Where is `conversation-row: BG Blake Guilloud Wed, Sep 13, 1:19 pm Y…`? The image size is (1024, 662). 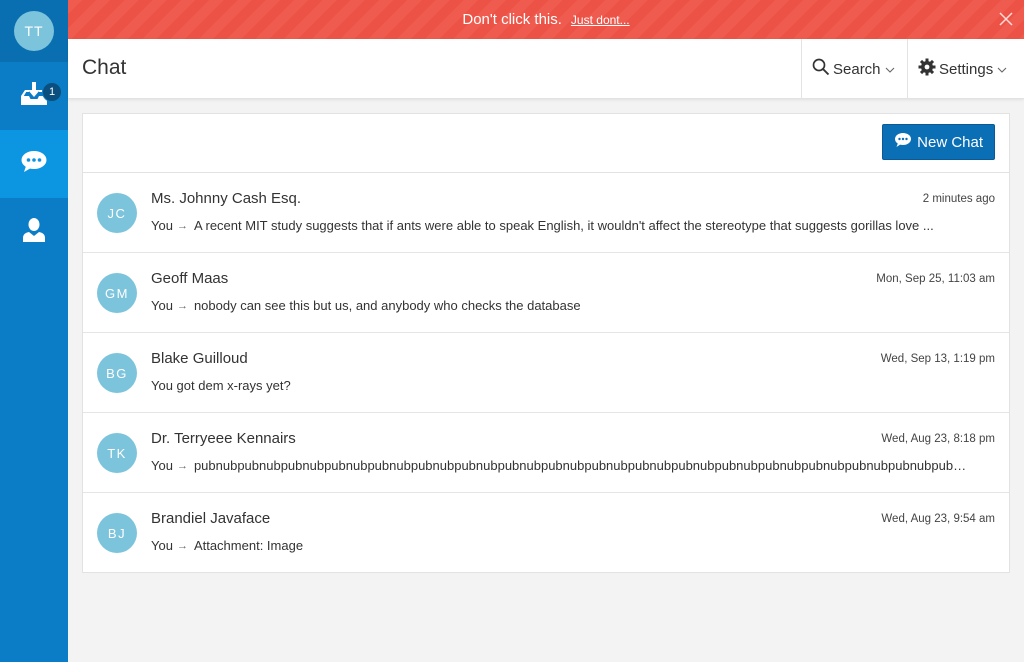 conversation-row: BG Blake Guilloud Wed, Sep 13, 1:19 pm Y… is located at coordinates (546, 373).